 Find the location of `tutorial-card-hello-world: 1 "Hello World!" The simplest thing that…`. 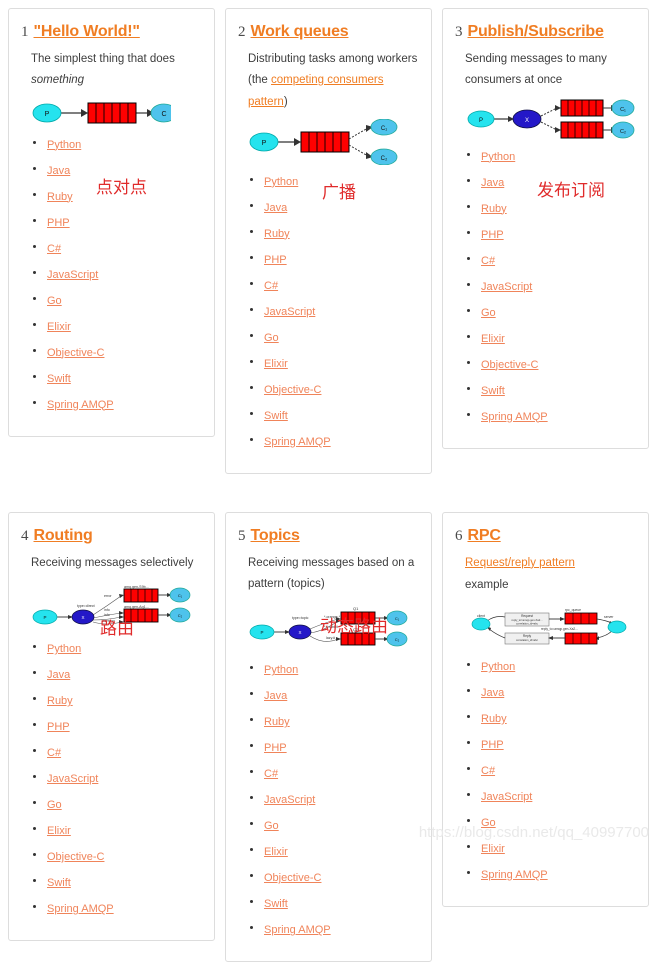

tutorial-card-hello-world: 1 "Hello World!" The simplest thing that… is located at coordinates (111, 222).